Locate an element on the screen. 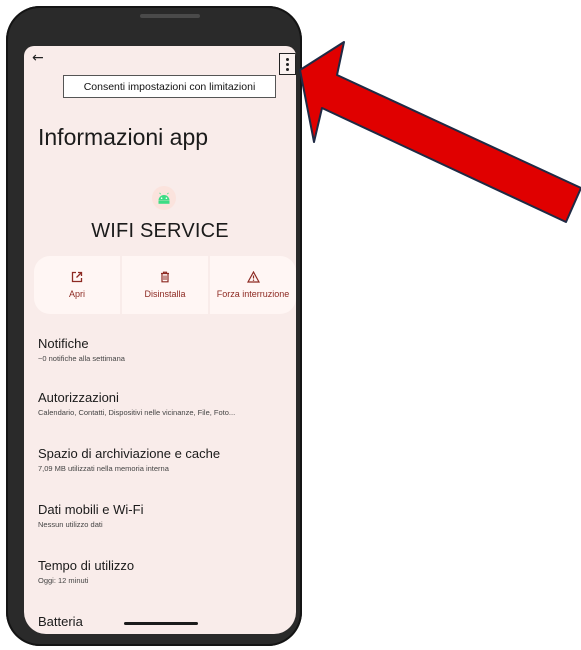 The width and height of the screenshot is (581, 650). setting-subtitle: Oggi: 12 minuti is located at coordinates (63, 580).